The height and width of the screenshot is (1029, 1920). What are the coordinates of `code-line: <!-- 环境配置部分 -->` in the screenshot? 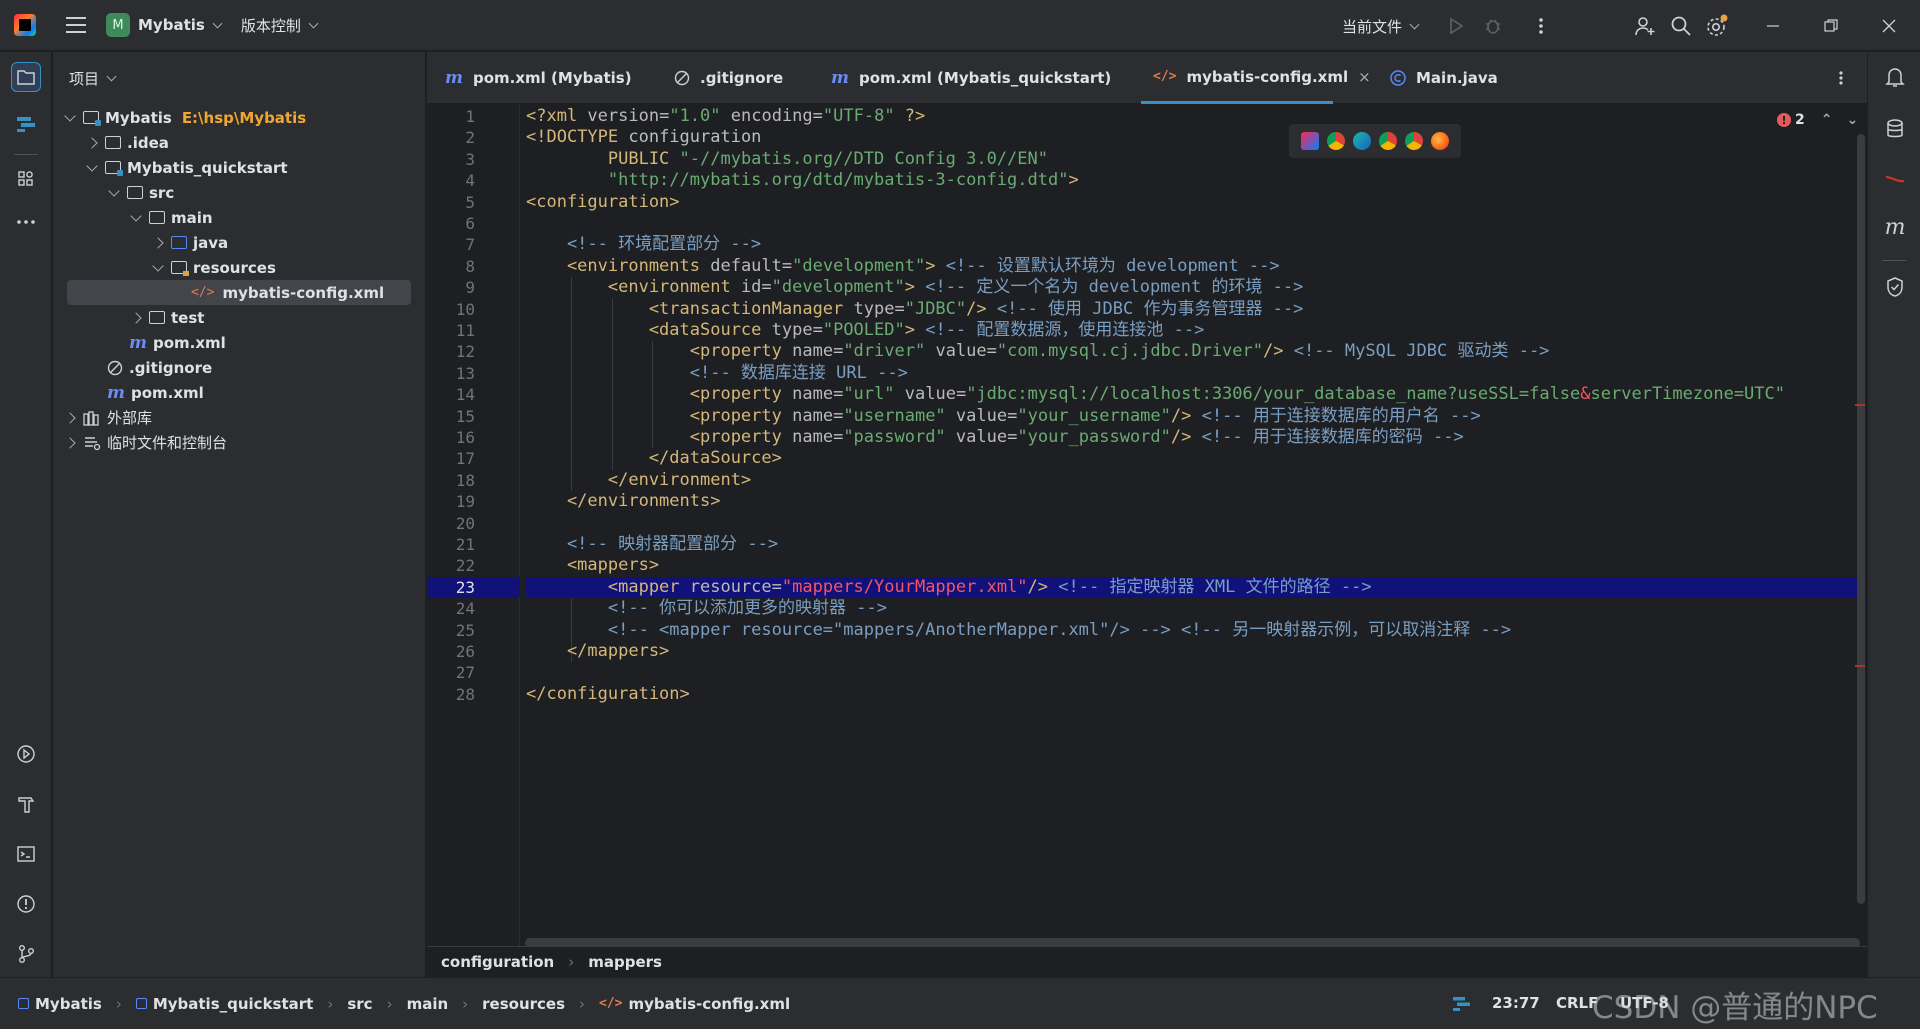 It's located at (1195, 244).